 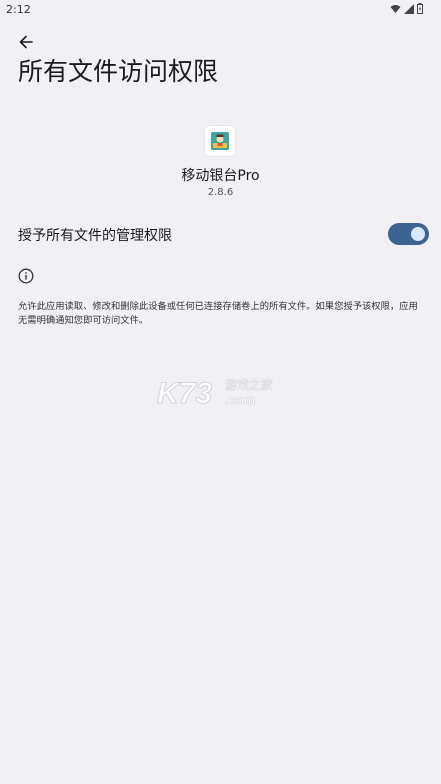 I want to click on app-icon, so click(x=220, y=141).